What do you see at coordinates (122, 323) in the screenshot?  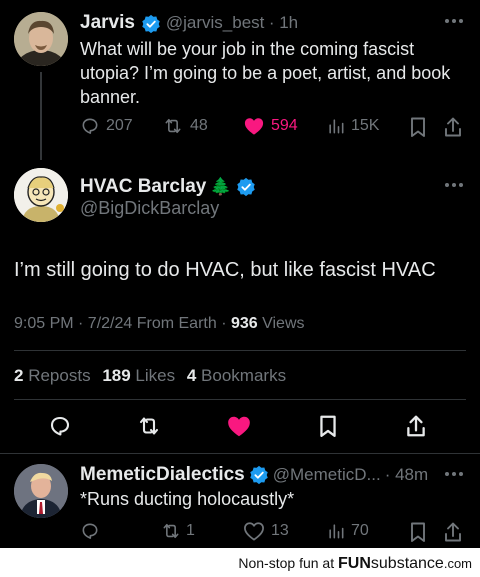 I see `main-timestamp: 9:05 PM · 7/2/24 From Earth ·` at bounding box center [122, 323].